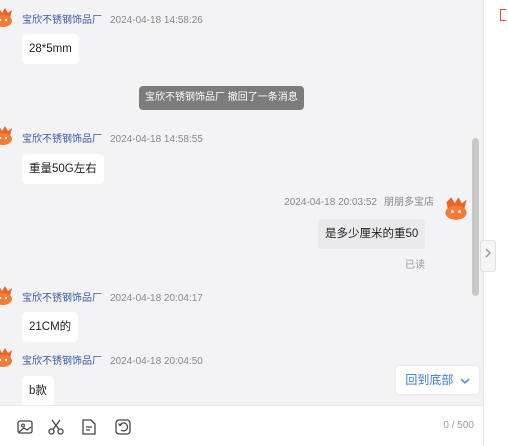 Image resolution: width=508 pixels, height=446 pixels. I want to click on image-icon, so click(25, 427).